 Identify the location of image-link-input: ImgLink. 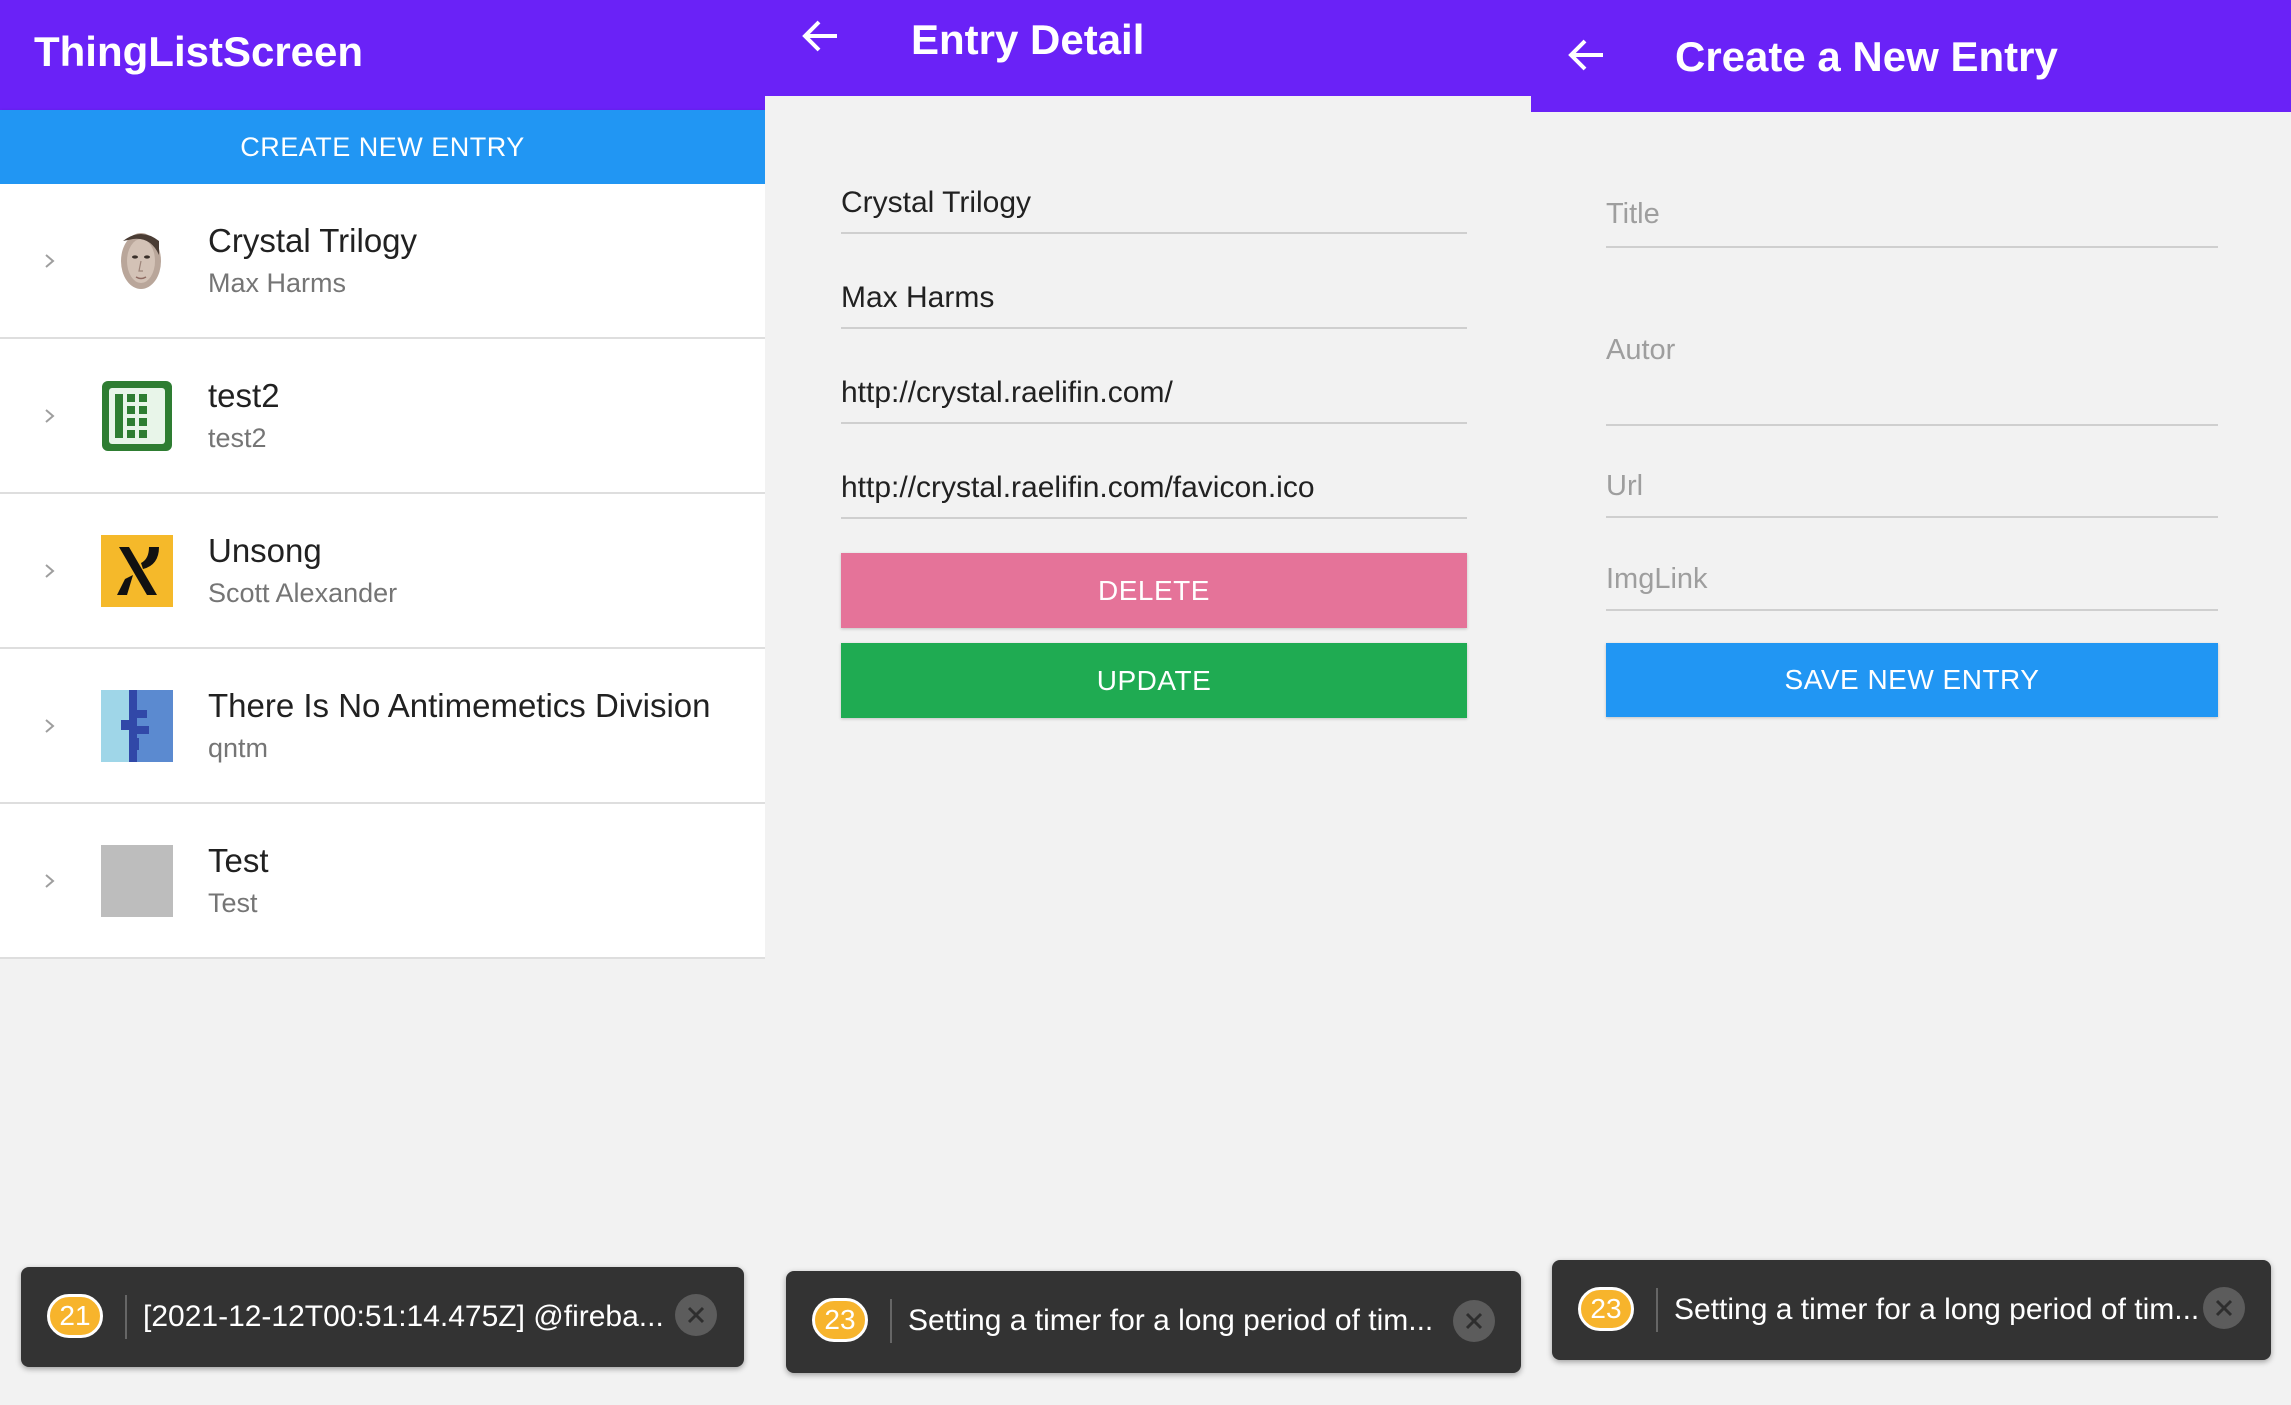
(1912, 587).